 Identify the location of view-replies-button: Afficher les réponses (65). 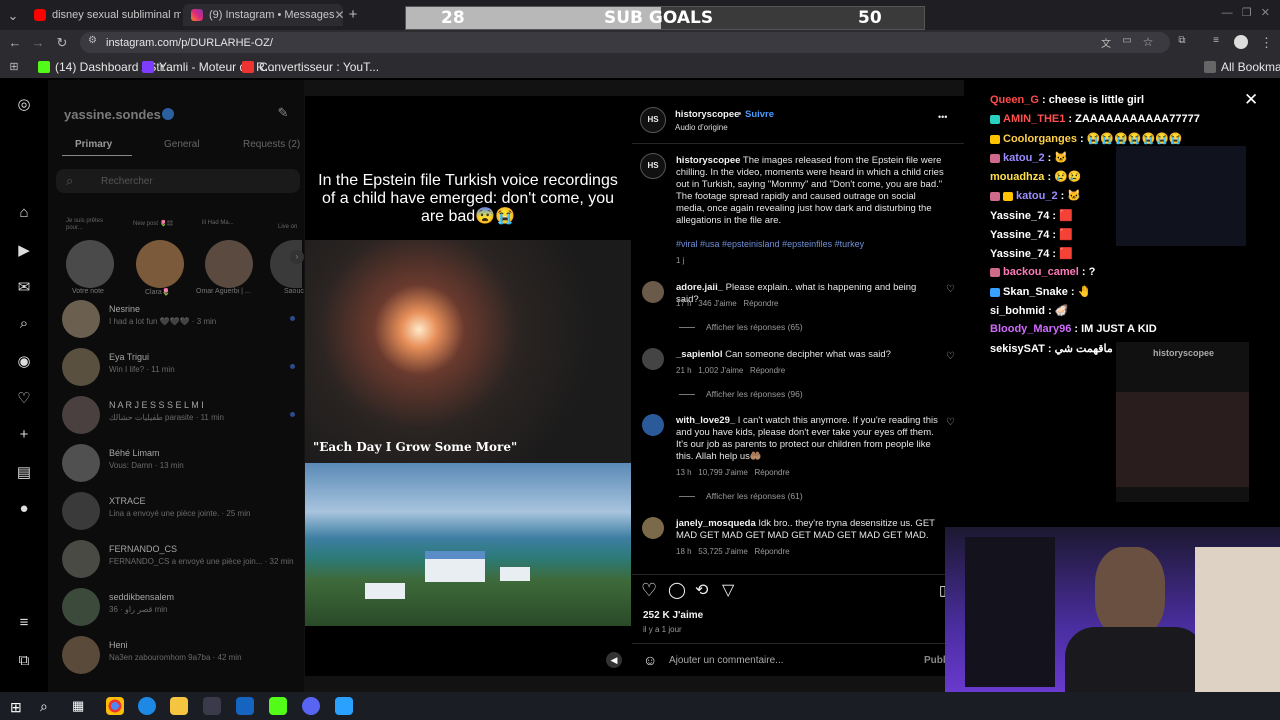
(754, 327).